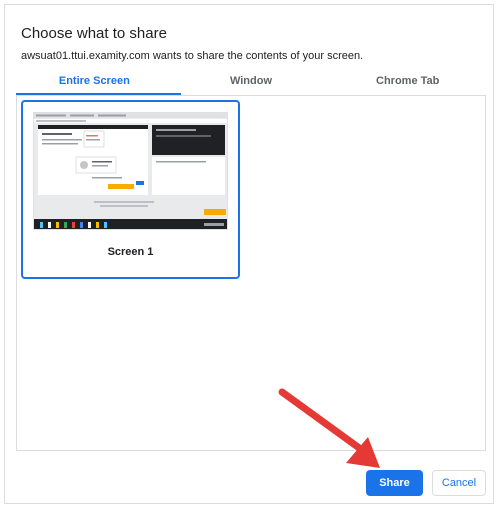  Describe the element at coordinates (459, 483) in the screenshot. I see `cancel-button: Cancel` at that location.